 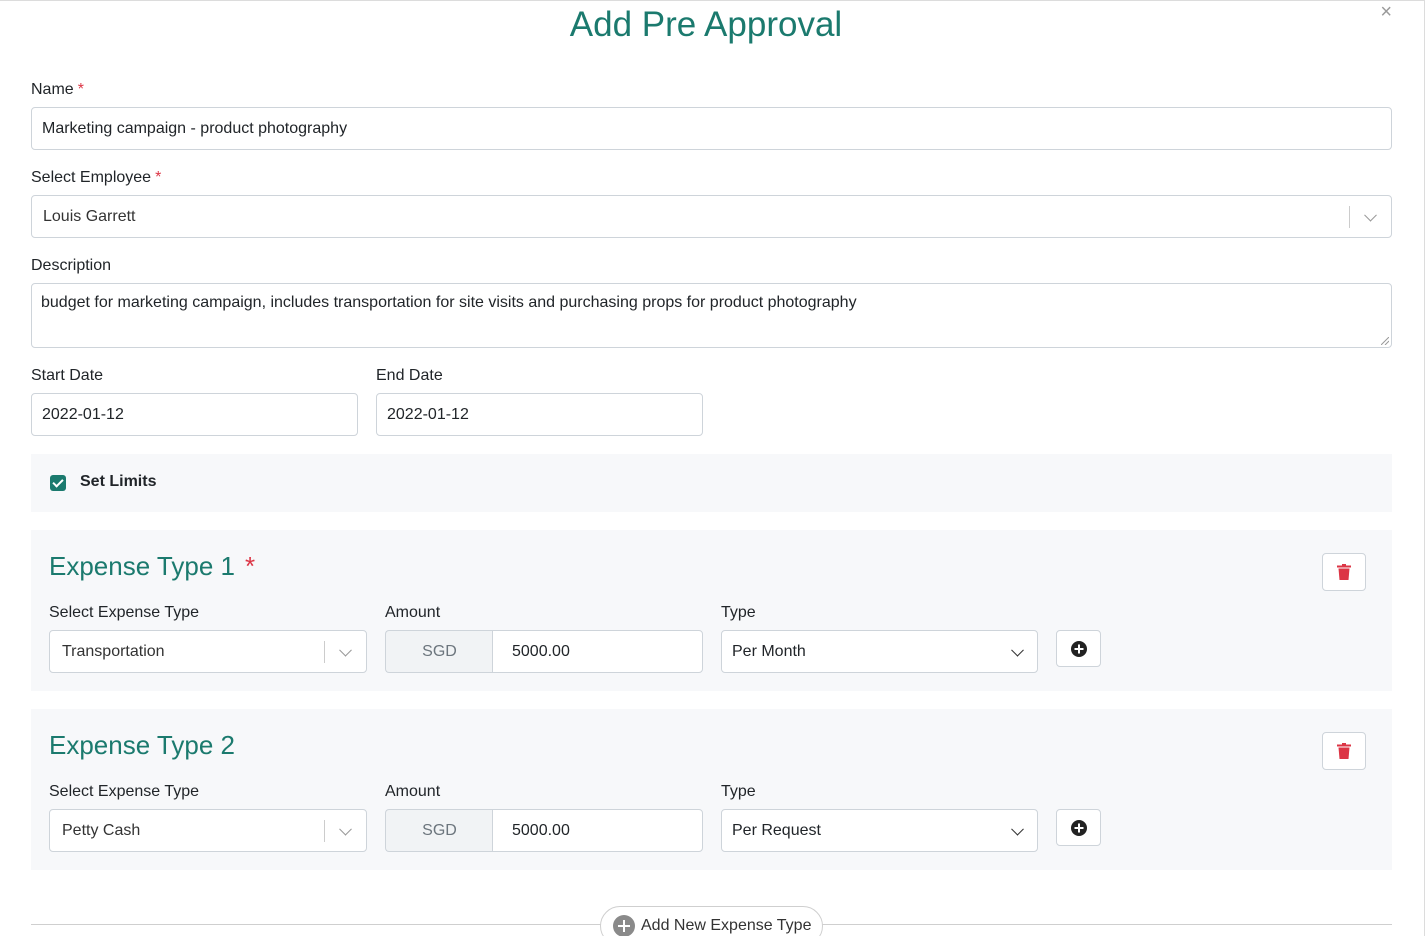 What do you see at coordinates (208, 651) in the screenshot?
I see `expense-type-select: Transportation` at bounding box center [208, 651].